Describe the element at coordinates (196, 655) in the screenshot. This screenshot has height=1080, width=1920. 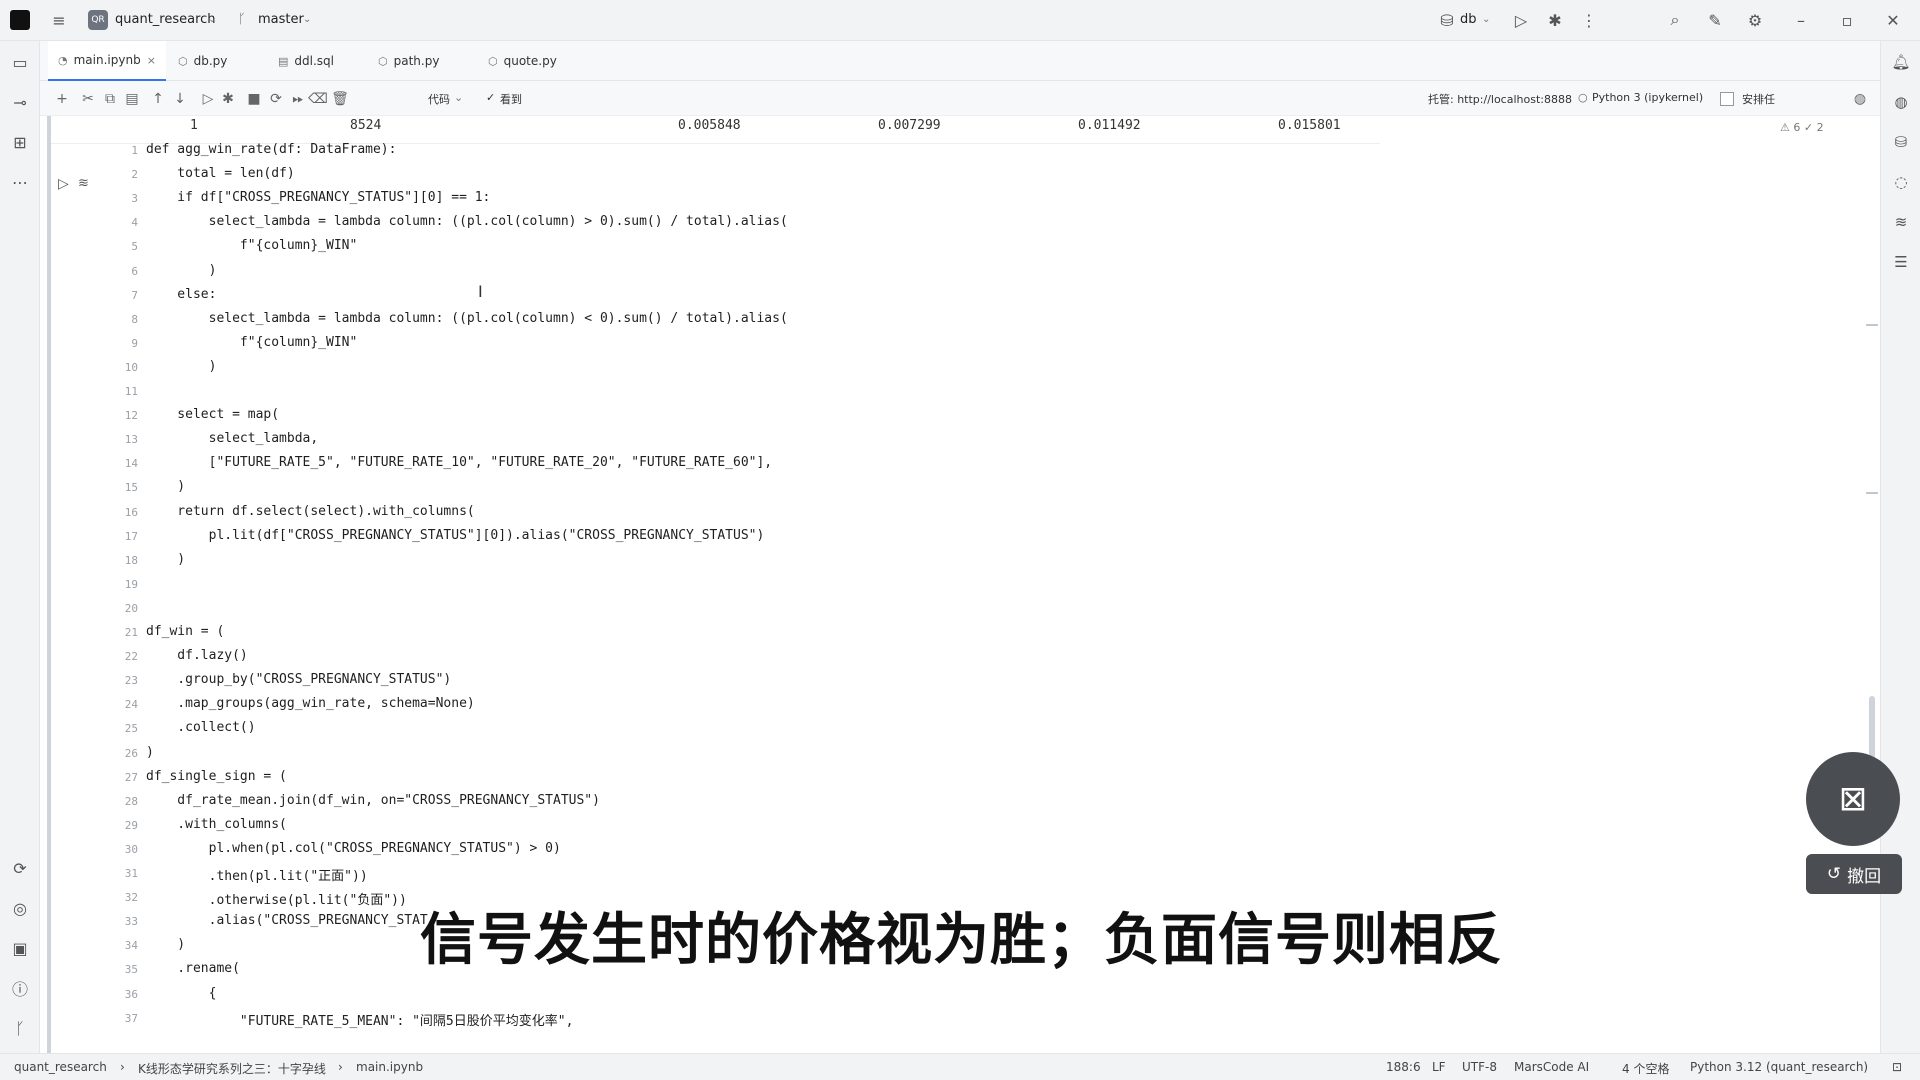
I see `code-line: df.lazy()` at that location.